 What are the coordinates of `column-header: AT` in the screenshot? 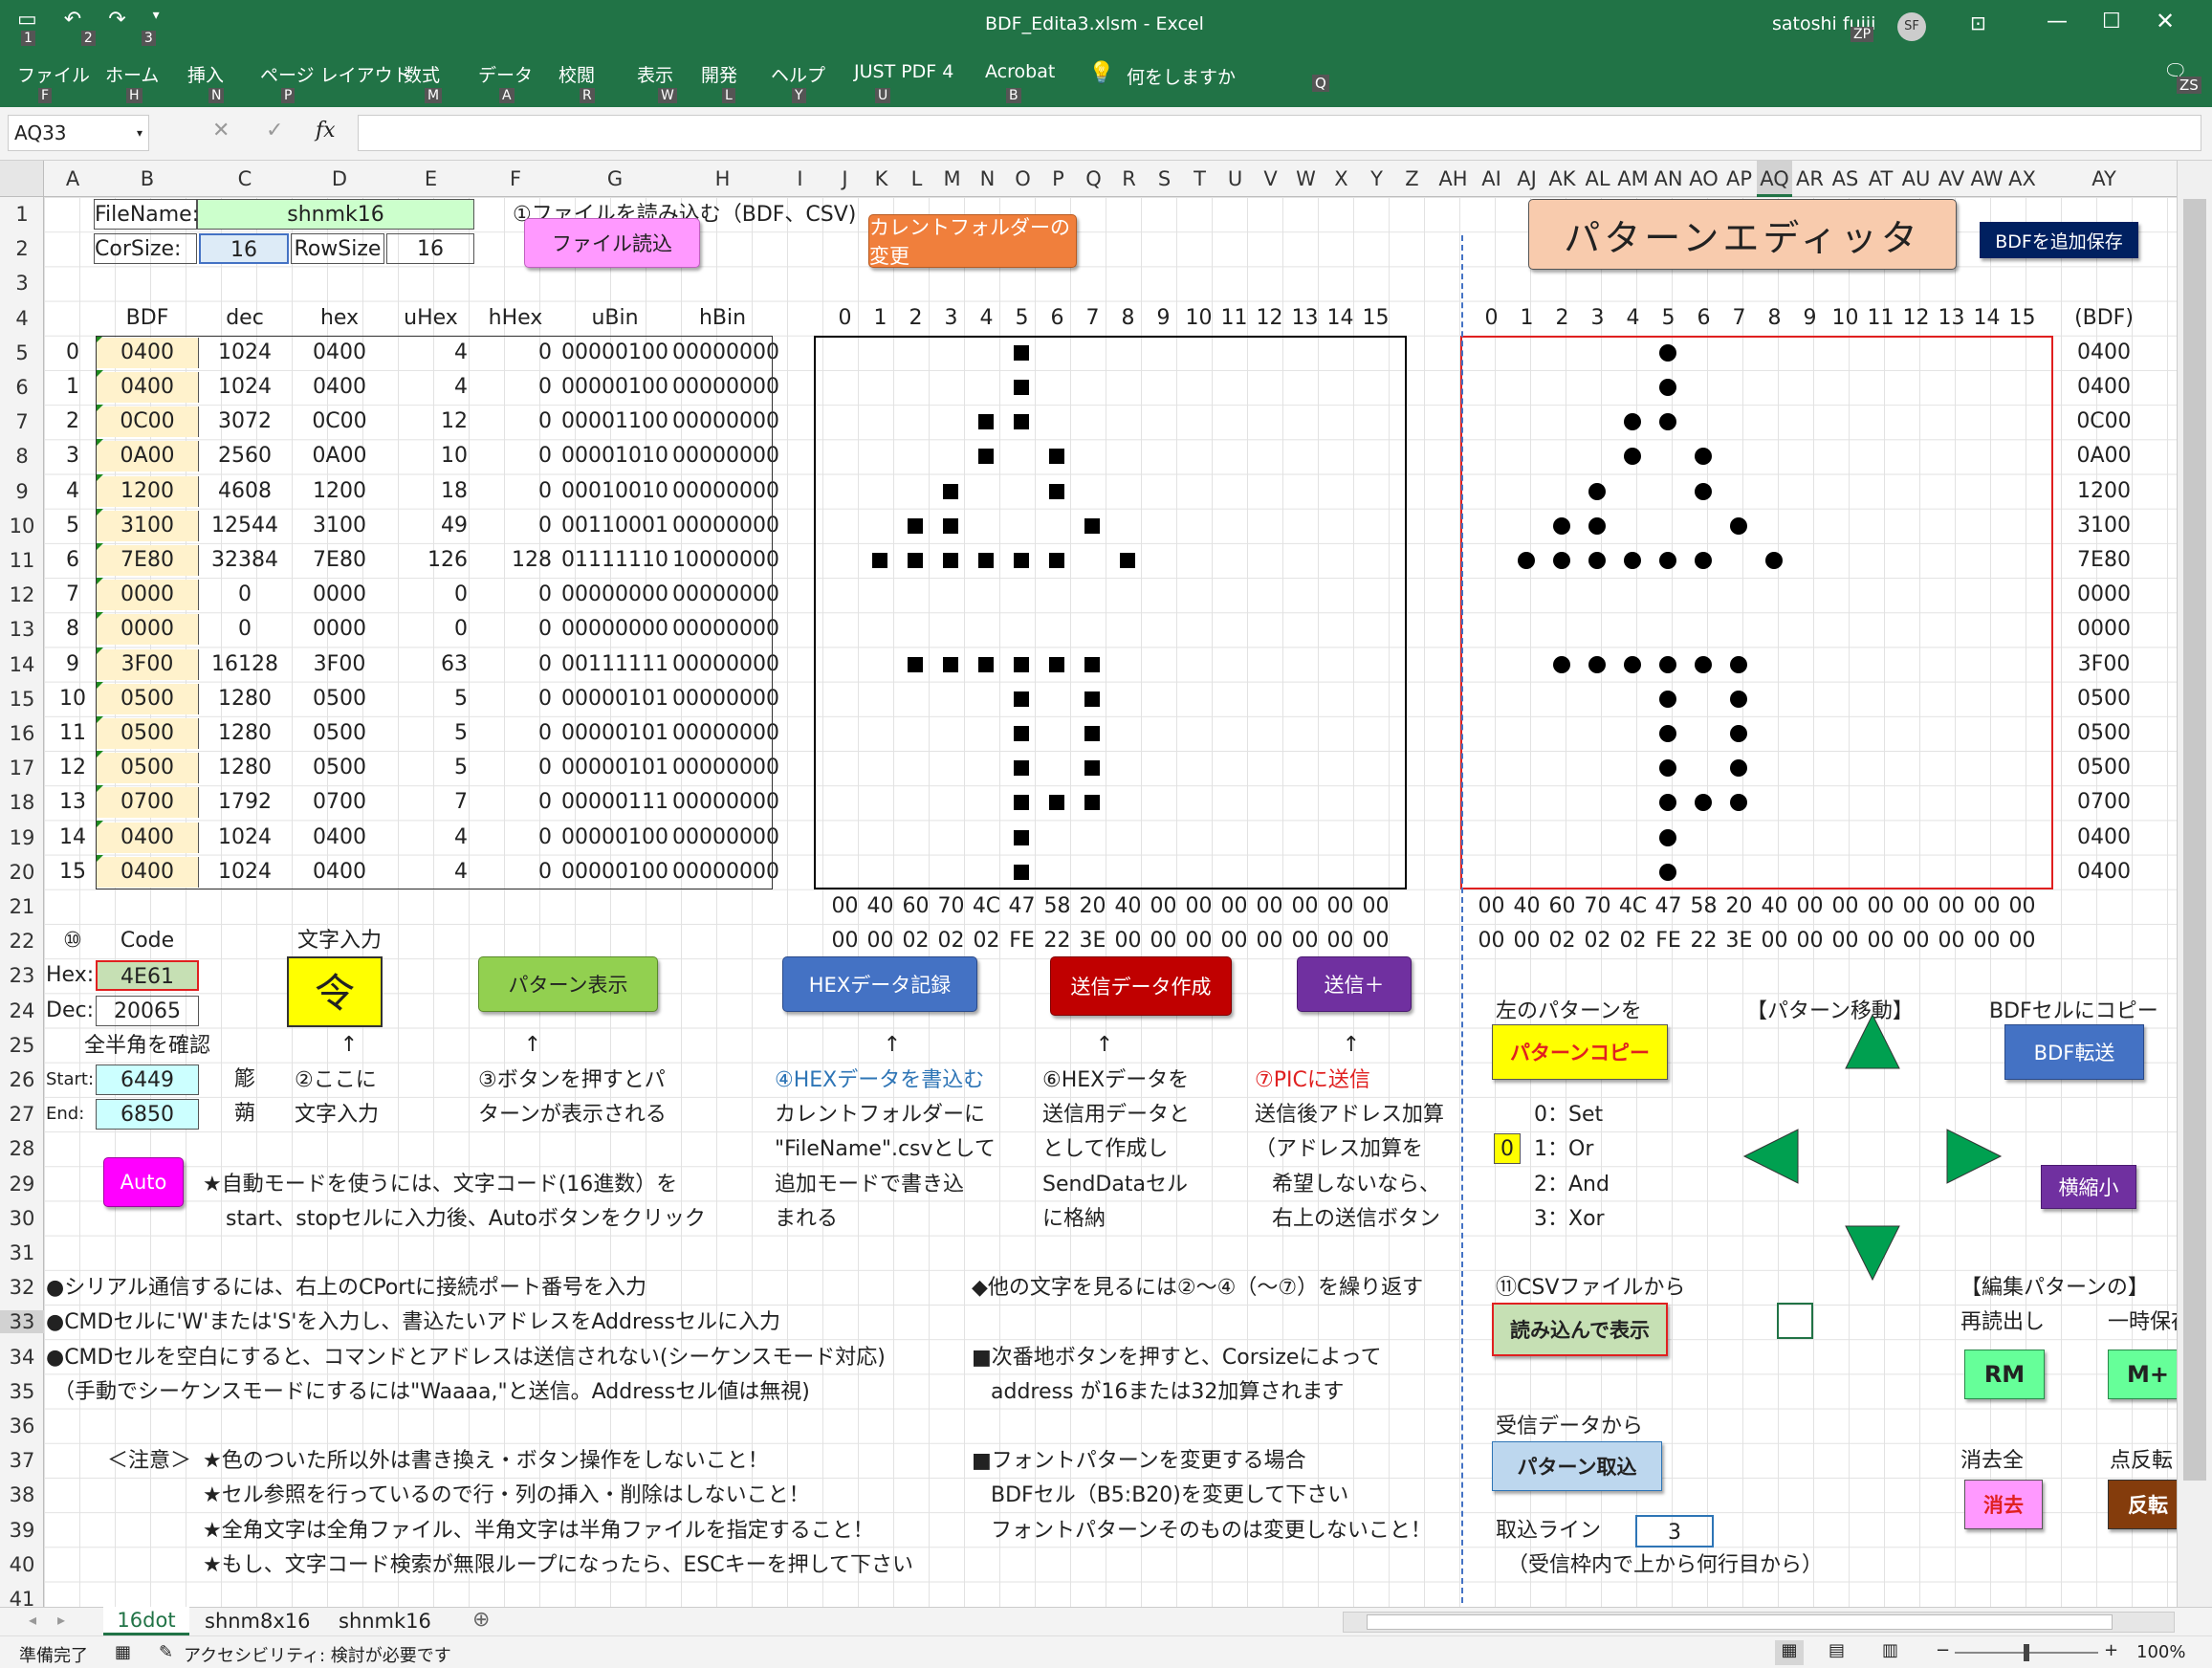 It's located at (1880, 179).